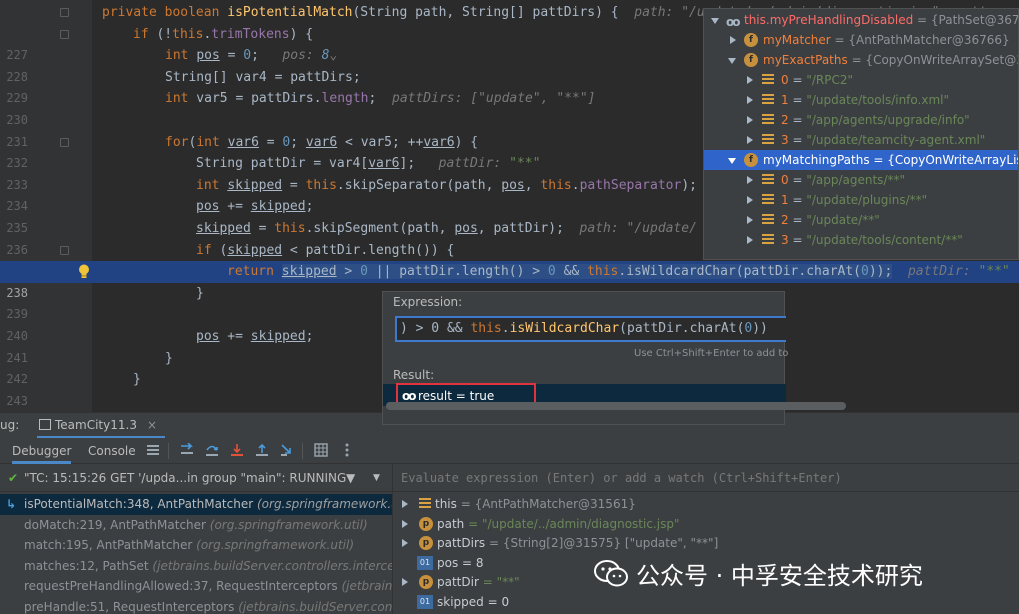 The image size is (1019, 614). What do you see at coordinates (152, 425) in the screenshot?
I see `close-icon: ×` at bounding box center [152, 425].